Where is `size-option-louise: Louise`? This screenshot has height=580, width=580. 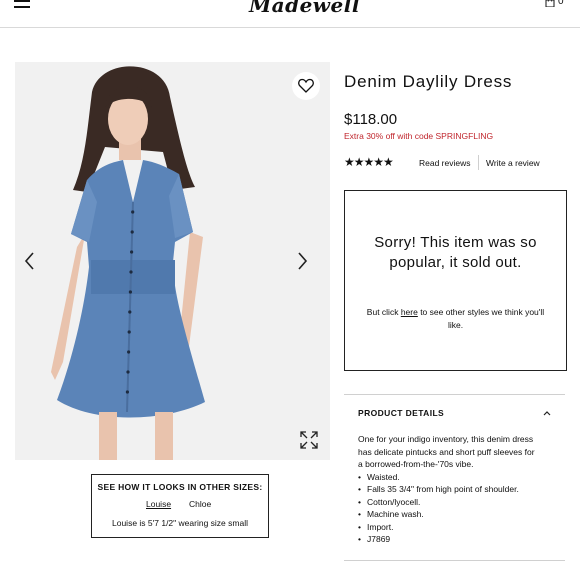 size-option-louise: Louise is located at coordinates (158, 504).